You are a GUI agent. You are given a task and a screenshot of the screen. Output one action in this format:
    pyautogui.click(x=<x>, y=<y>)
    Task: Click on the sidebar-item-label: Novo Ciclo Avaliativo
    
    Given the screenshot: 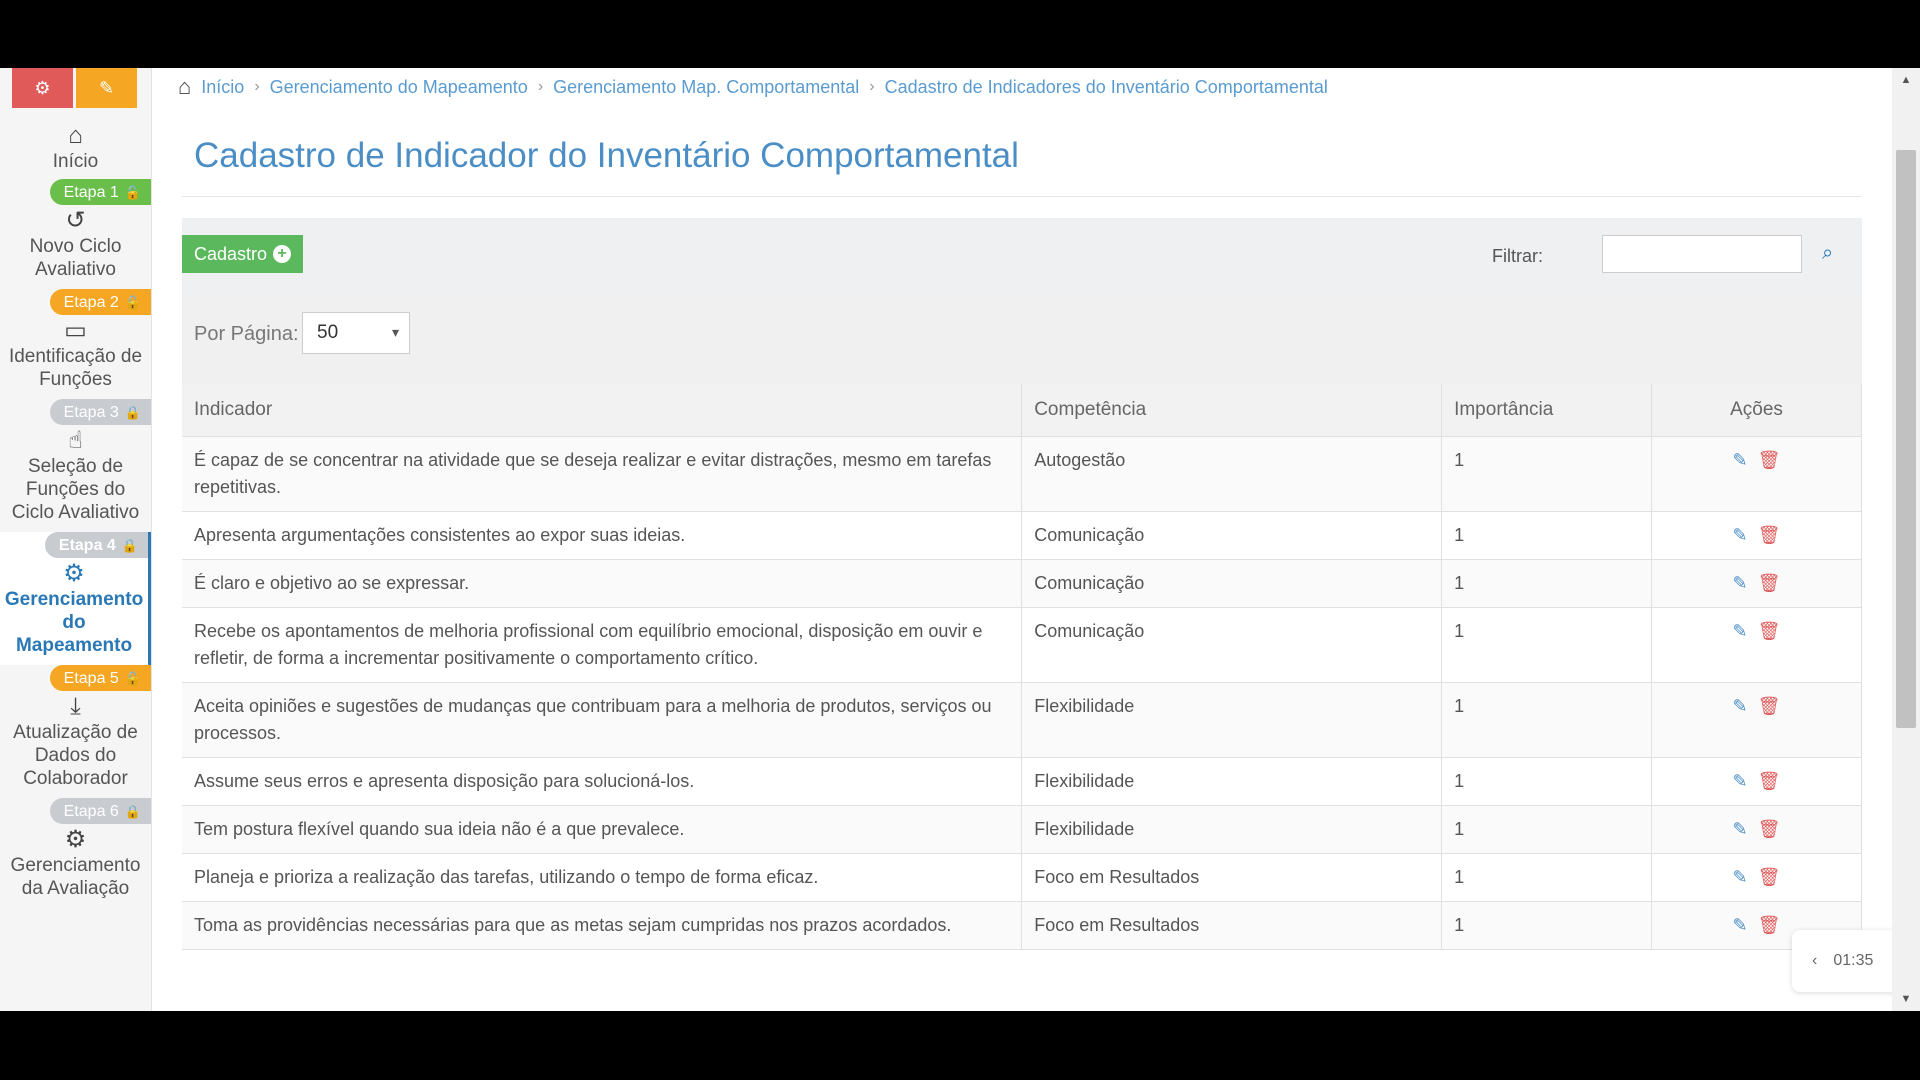 What is the action you would take?
    pyautogui.click(x=75, y=258)
    